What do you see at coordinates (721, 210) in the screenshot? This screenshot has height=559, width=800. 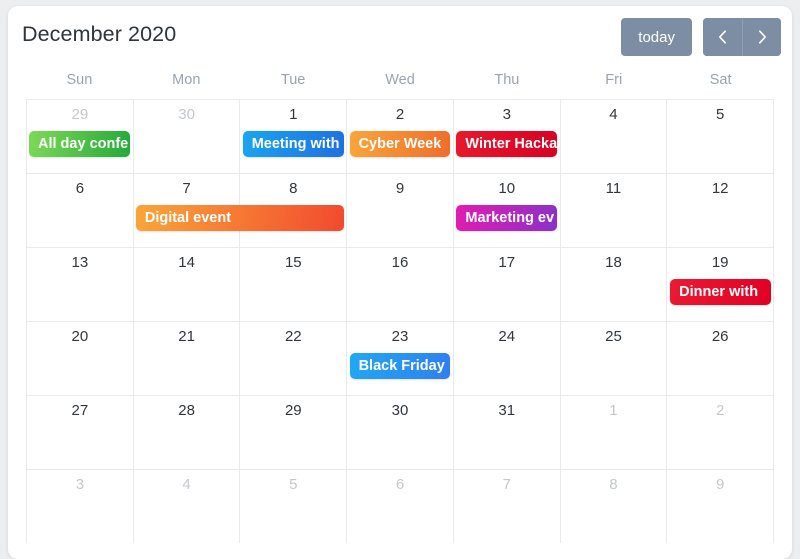 I see `day-cell: 12` at bounding box center [721, 210].